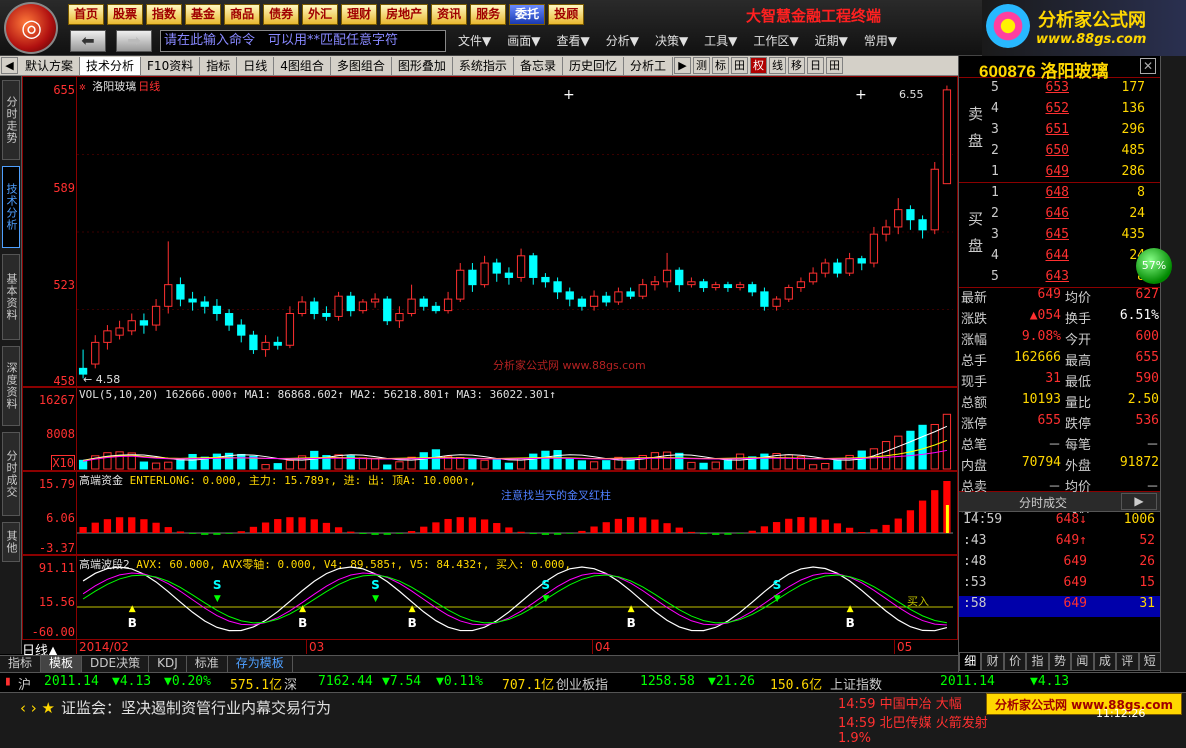  Describe the element at coordinates (1148, 66) in the screenshot. I see `close-icon: ✕` at that location.